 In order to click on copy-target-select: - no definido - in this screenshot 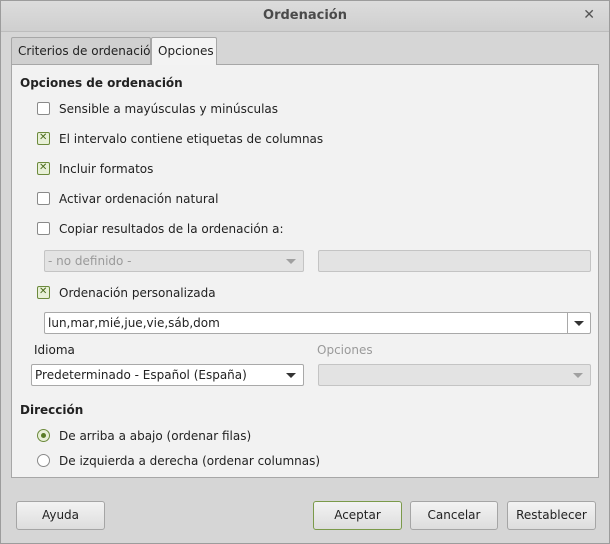, I will do `click(174, 261)`.